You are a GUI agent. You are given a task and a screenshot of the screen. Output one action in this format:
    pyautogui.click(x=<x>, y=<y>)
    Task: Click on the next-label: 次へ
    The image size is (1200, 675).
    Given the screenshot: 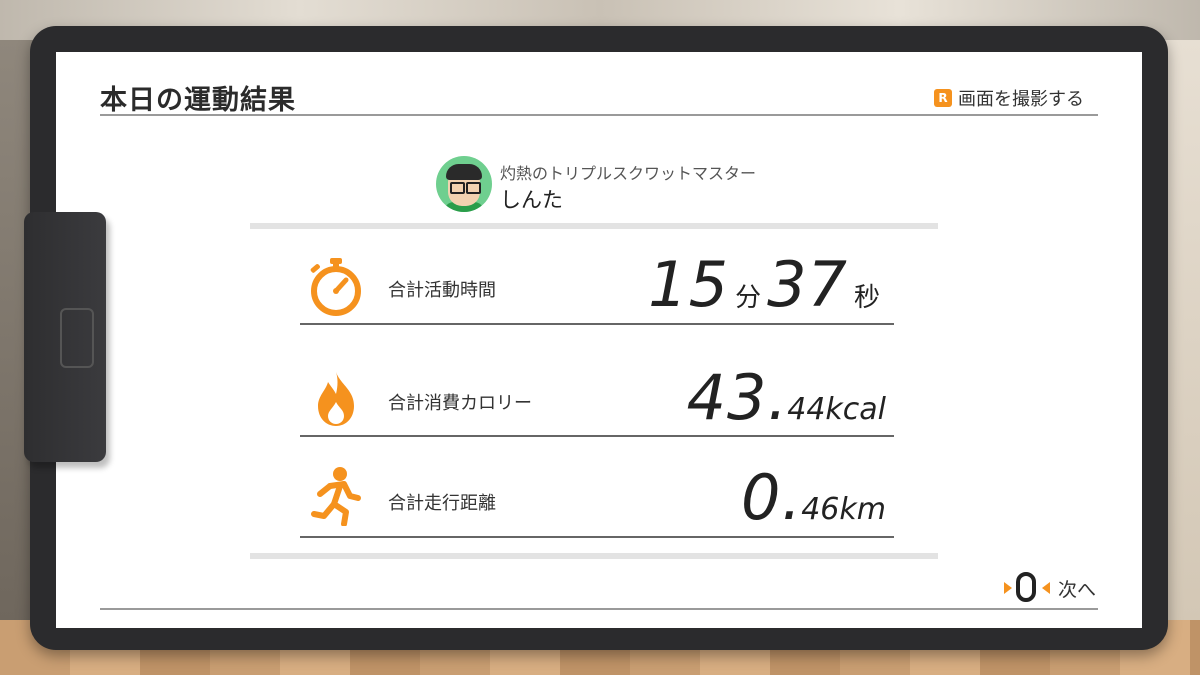 What is the action you would take?
    pyautogui.click(x=1077, y=589)
    